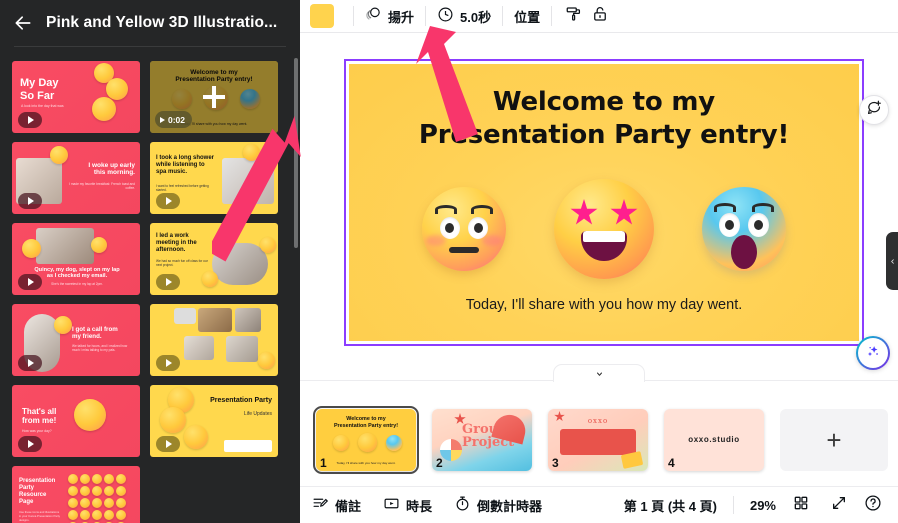 The image size is (898, 523). What do you see at coordinates (744, 229) in the screenshot?
I see `screaming-face-icon` at bounding box center [744, 229].